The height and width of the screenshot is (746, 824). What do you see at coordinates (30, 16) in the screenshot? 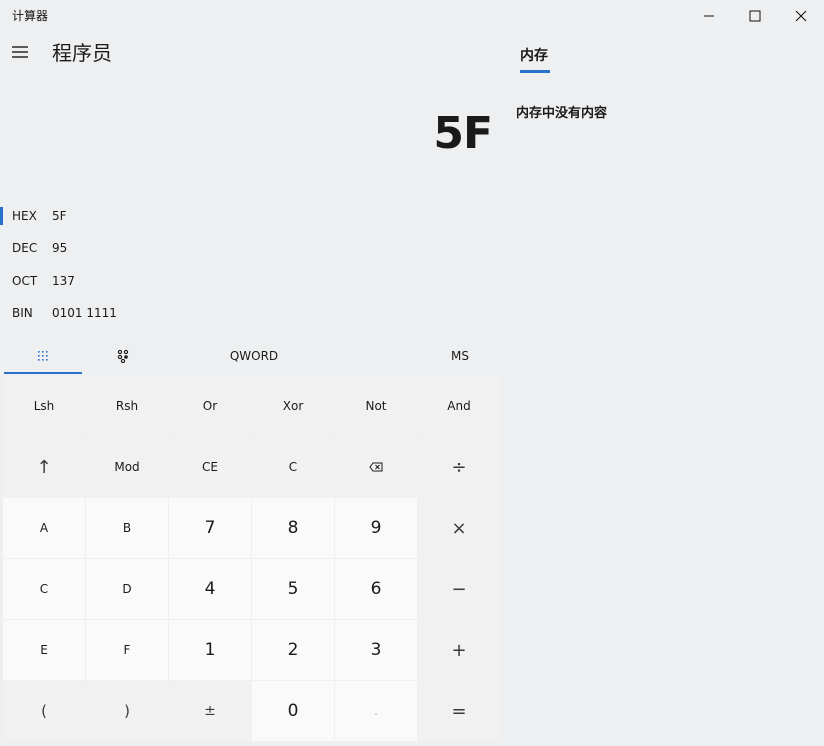
I see `app-title: 计算器` at bounding box center [30, 16].